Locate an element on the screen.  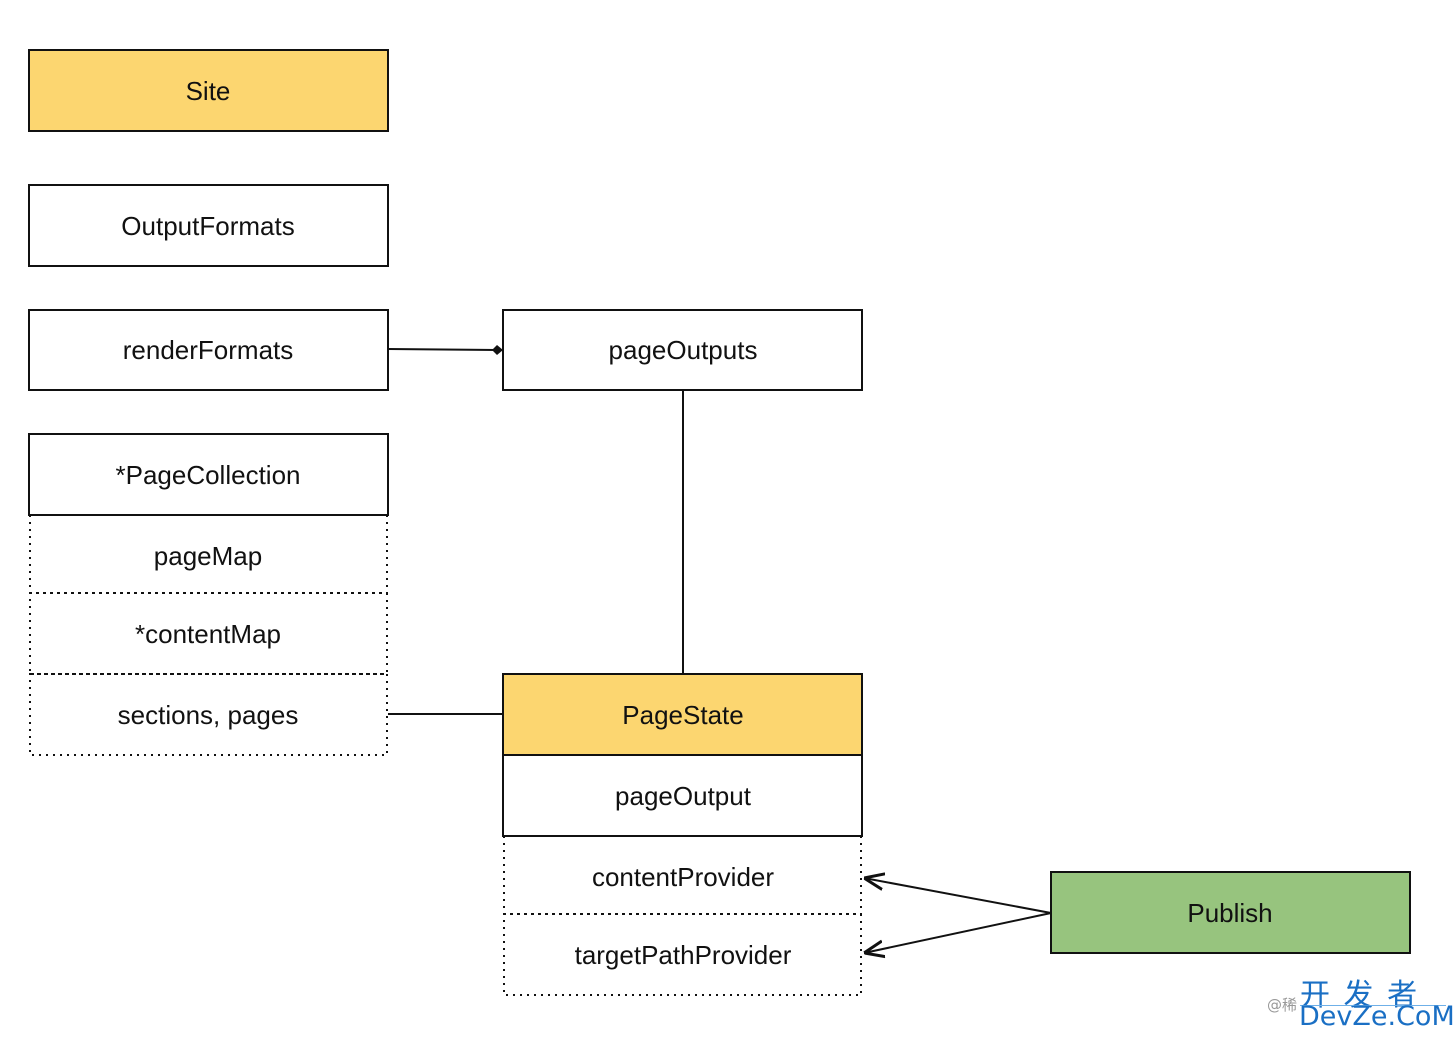
box-sections-pages: sections, pages is located at coordinates (208, 714).